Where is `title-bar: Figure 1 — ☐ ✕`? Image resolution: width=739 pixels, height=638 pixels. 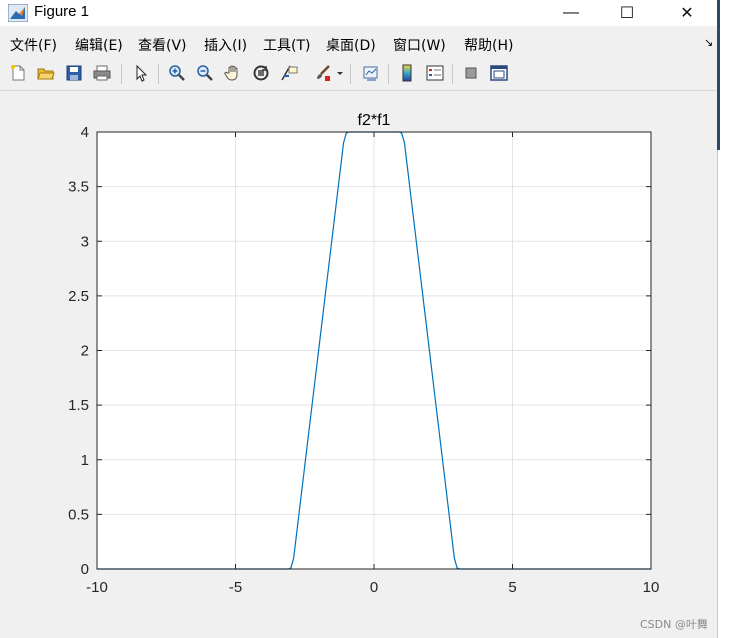 title-bar: Figure 1 — ☐ ✕ is located at coordinates (358, 13).